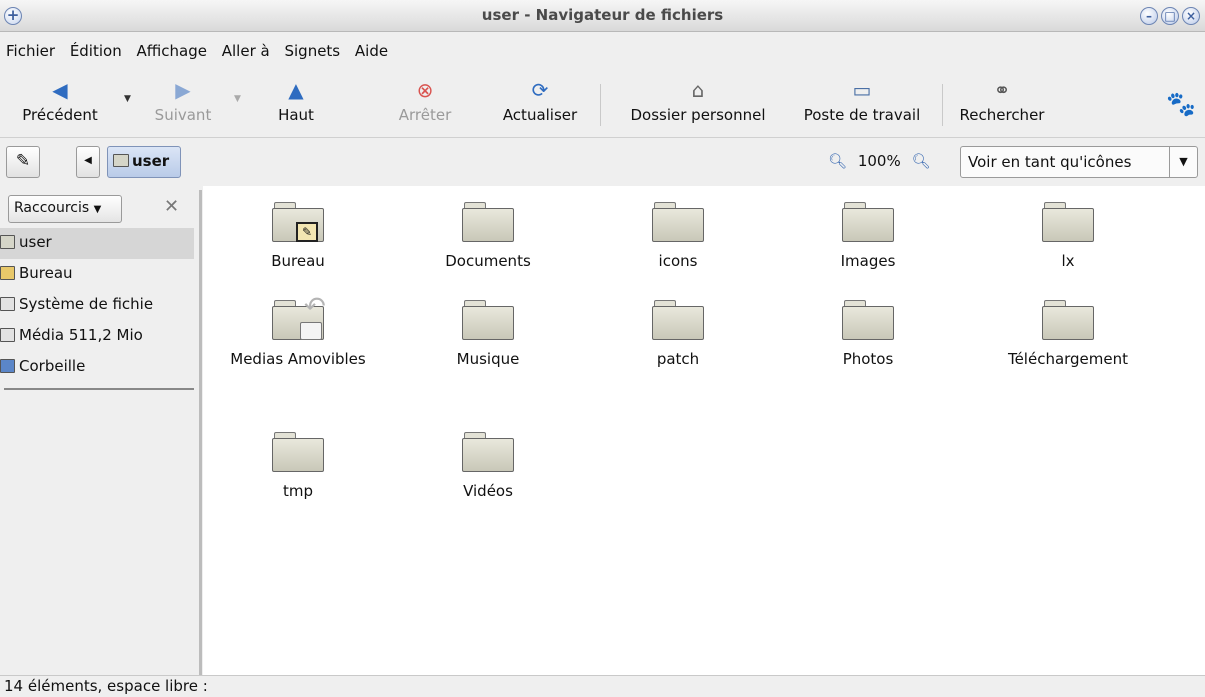 Image resolution: width=1205 pixels, height=697 pixels. I want to click on toggle-location-entry-button: ✎, so click(23, 162).